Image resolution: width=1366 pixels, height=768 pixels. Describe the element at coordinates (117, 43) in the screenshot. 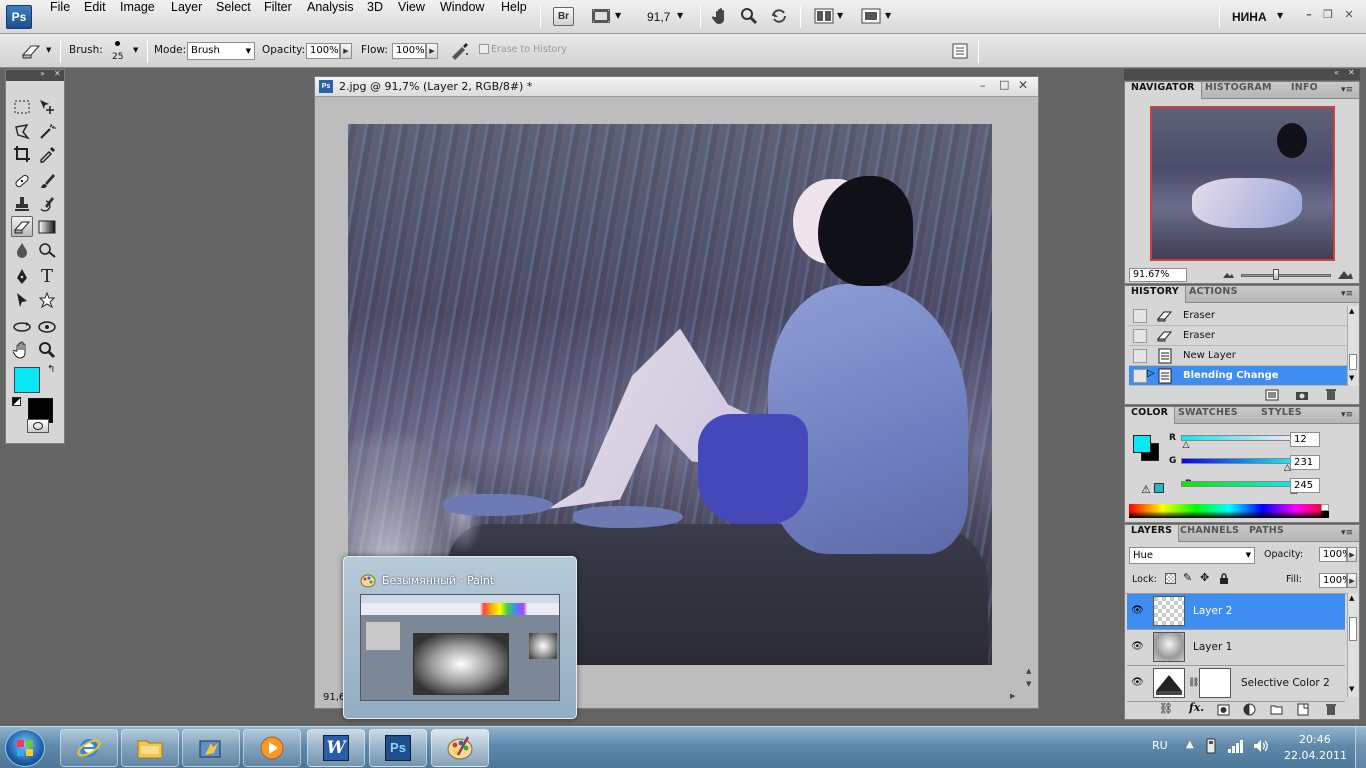

I see `brush-preview-icon` at that location.